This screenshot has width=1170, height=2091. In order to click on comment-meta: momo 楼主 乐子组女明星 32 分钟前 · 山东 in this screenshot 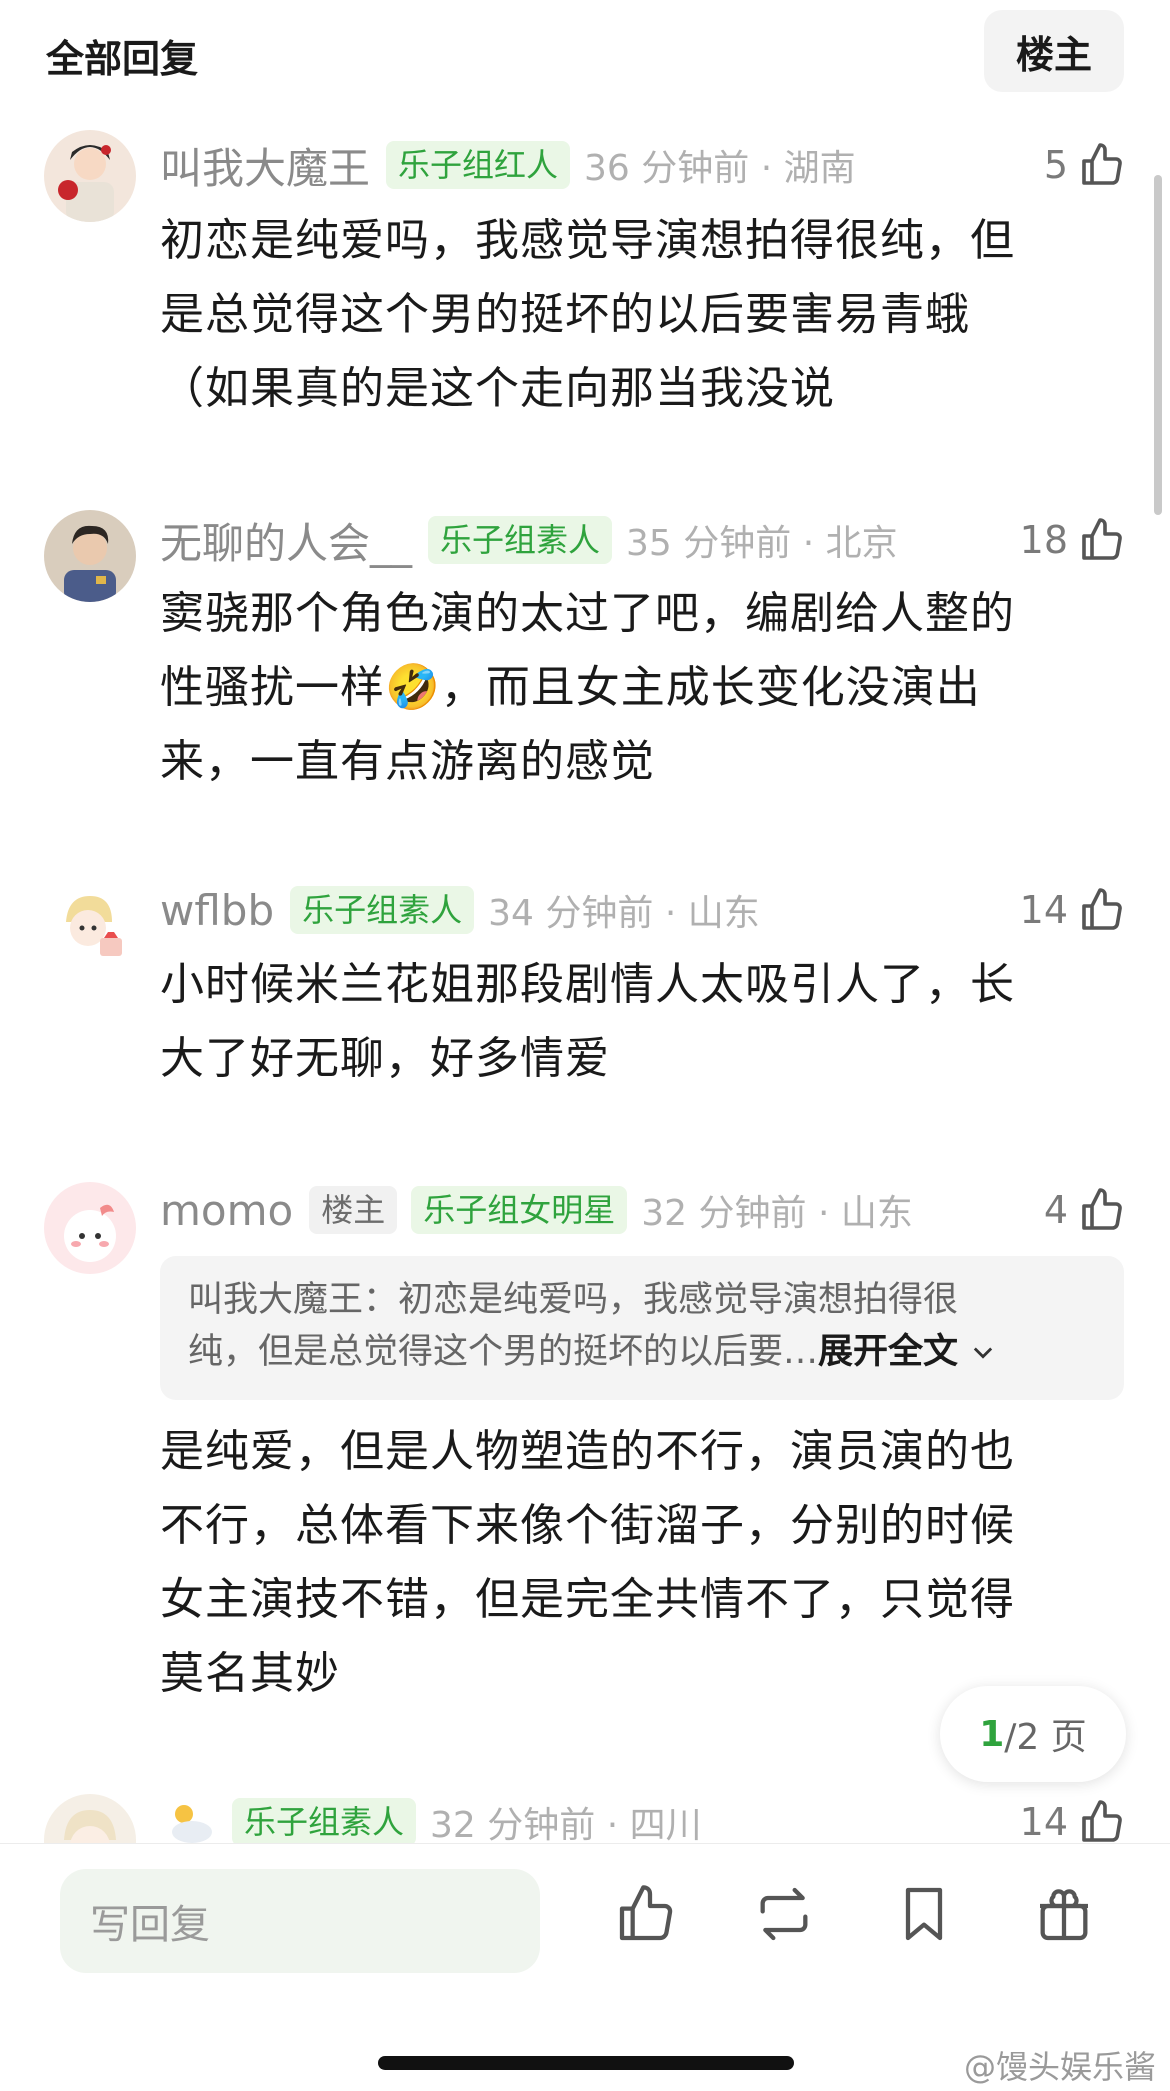, I will do `click(536, 1210)`.